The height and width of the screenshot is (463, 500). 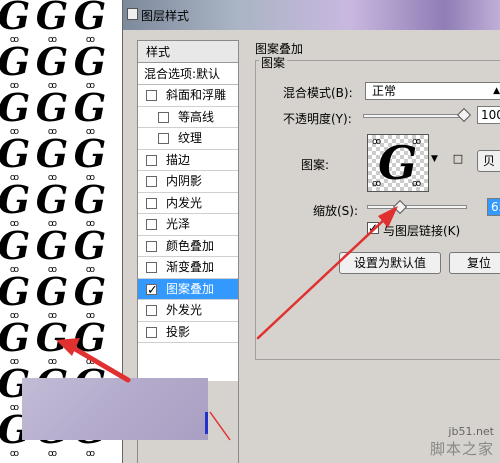 I want to click on style-item: 内发光, so click(x=188, y=203).